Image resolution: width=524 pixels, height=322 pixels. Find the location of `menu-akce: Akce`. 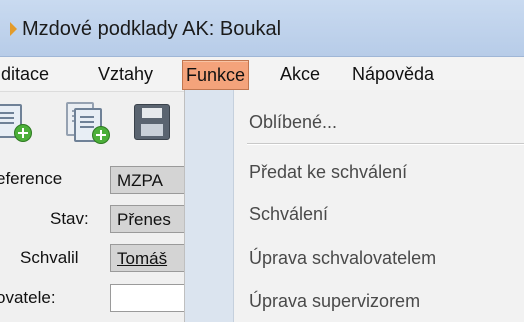

menu-akce: Akce is located at coordinates (300, 74).